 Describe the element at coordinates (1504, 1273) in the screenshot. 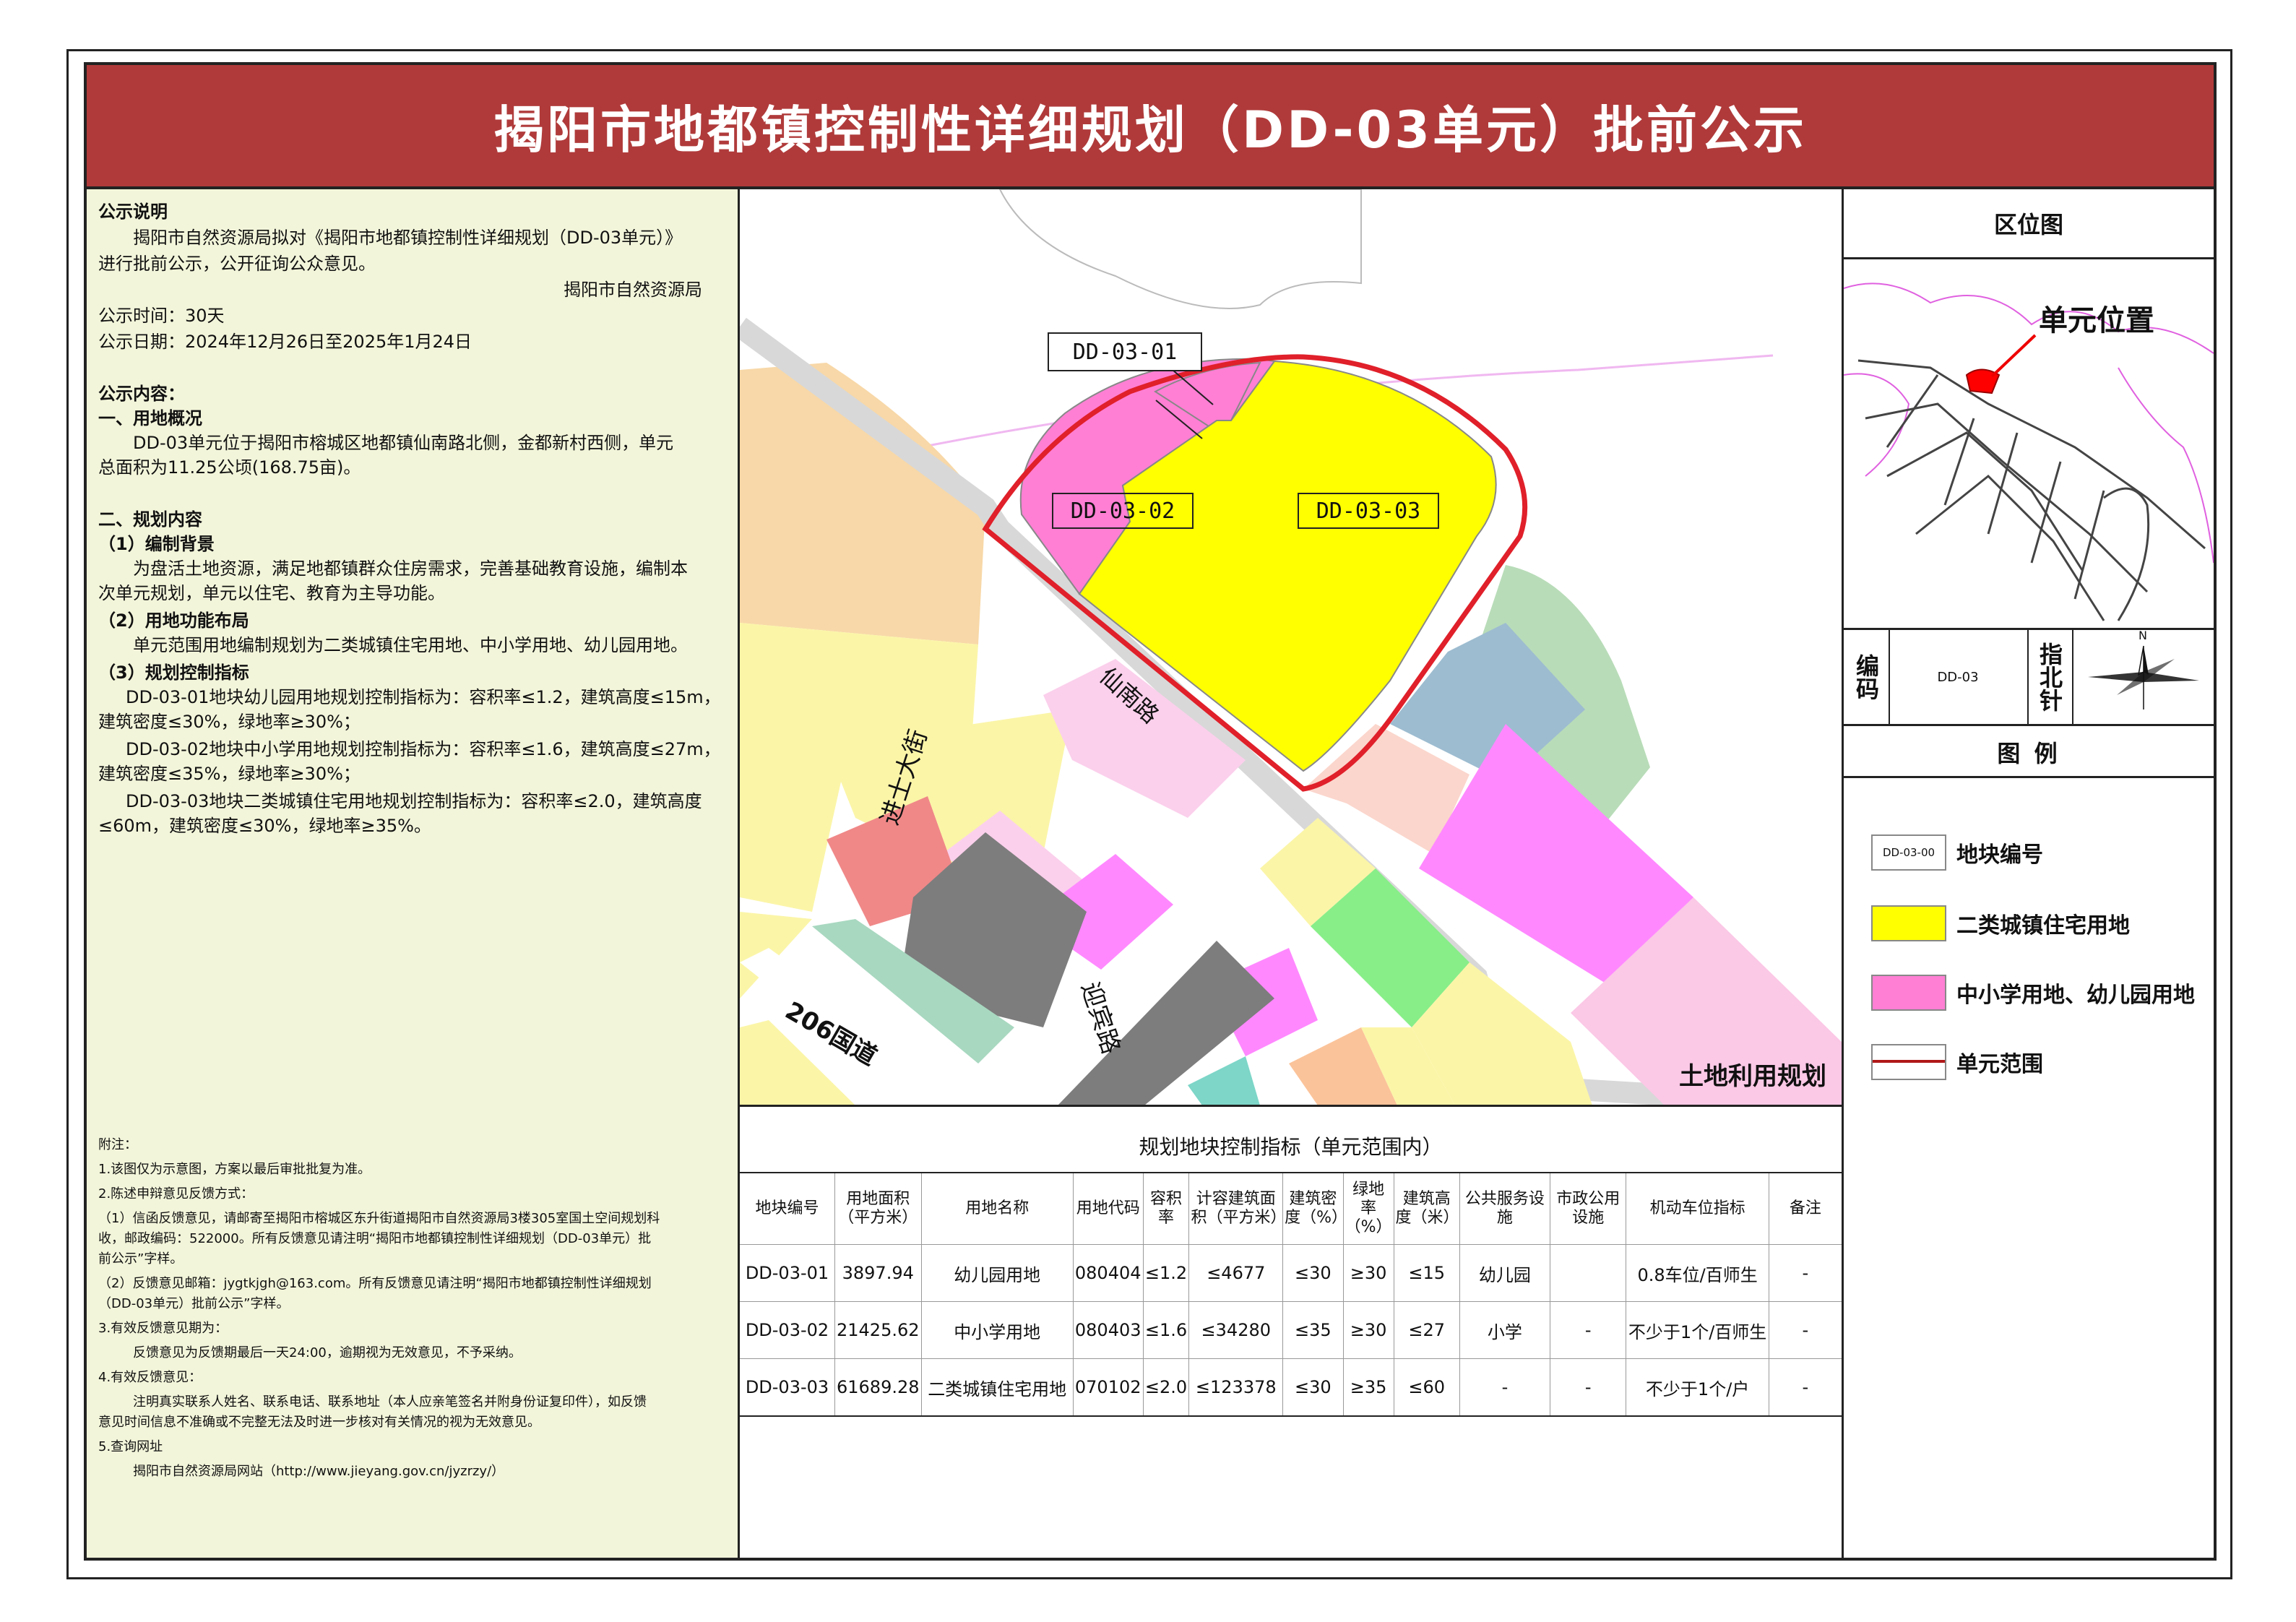

I see `table-cell: 幼儿园` at that location.